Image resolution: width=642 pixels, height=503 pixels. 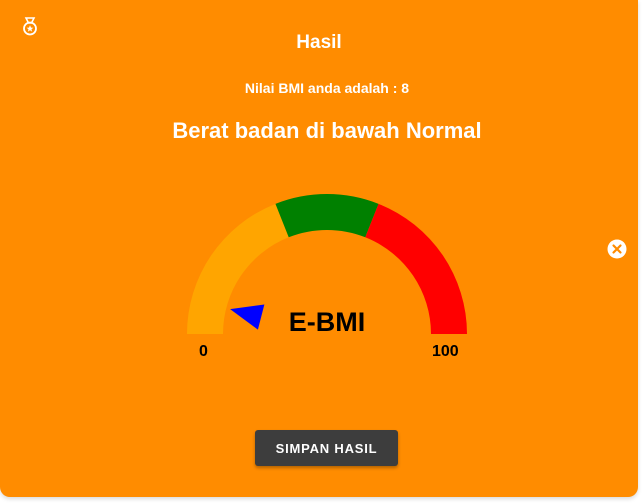 I want to click on bmi-category: Berat badan di bawah Normal, so click(x=327, y=130).